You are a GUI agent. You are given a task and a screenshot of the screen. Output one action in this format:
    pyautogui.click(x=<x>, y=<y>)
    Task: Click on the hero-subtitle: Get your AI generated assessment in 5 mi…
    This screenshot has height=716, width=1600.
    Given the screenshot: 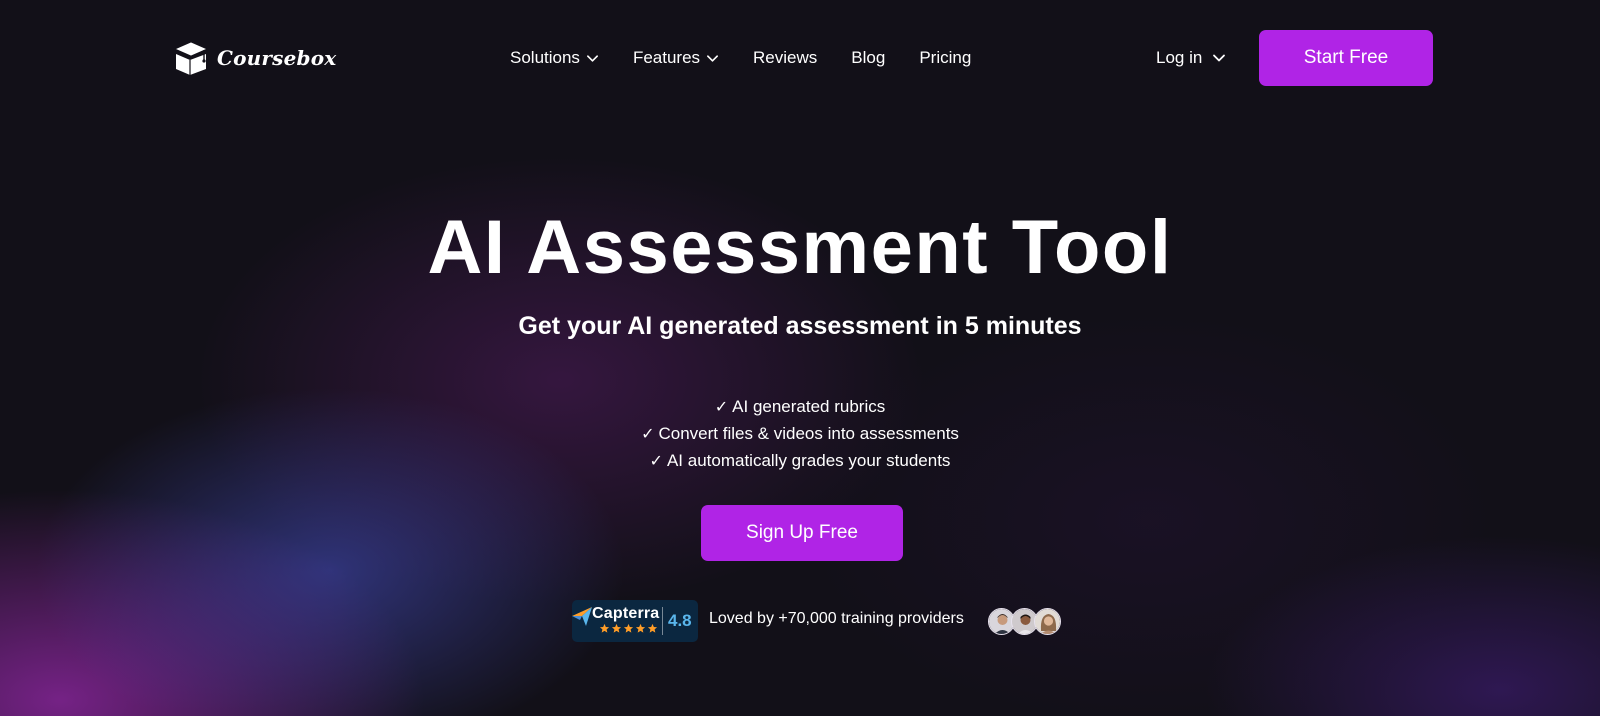 What is the action you would take?
    pyautogui.click(x=800, y=326)
    